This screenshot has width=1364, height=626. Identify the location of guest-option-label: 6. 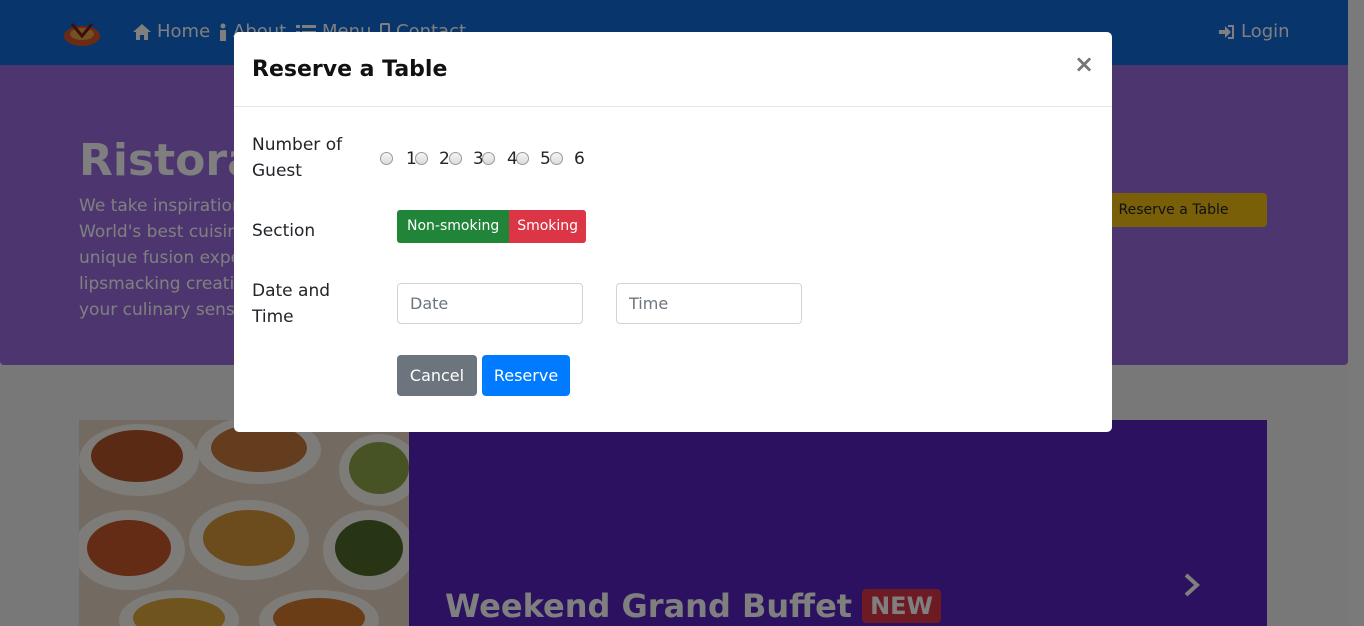
(579, 159).